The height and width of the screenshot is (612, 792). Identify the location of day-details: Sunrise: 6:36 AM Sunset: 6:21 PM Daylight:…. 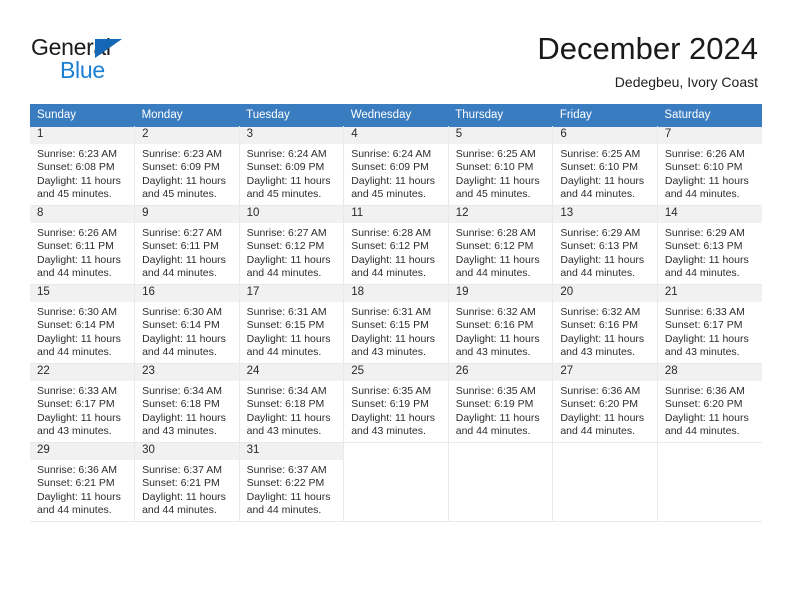
(82, 489).